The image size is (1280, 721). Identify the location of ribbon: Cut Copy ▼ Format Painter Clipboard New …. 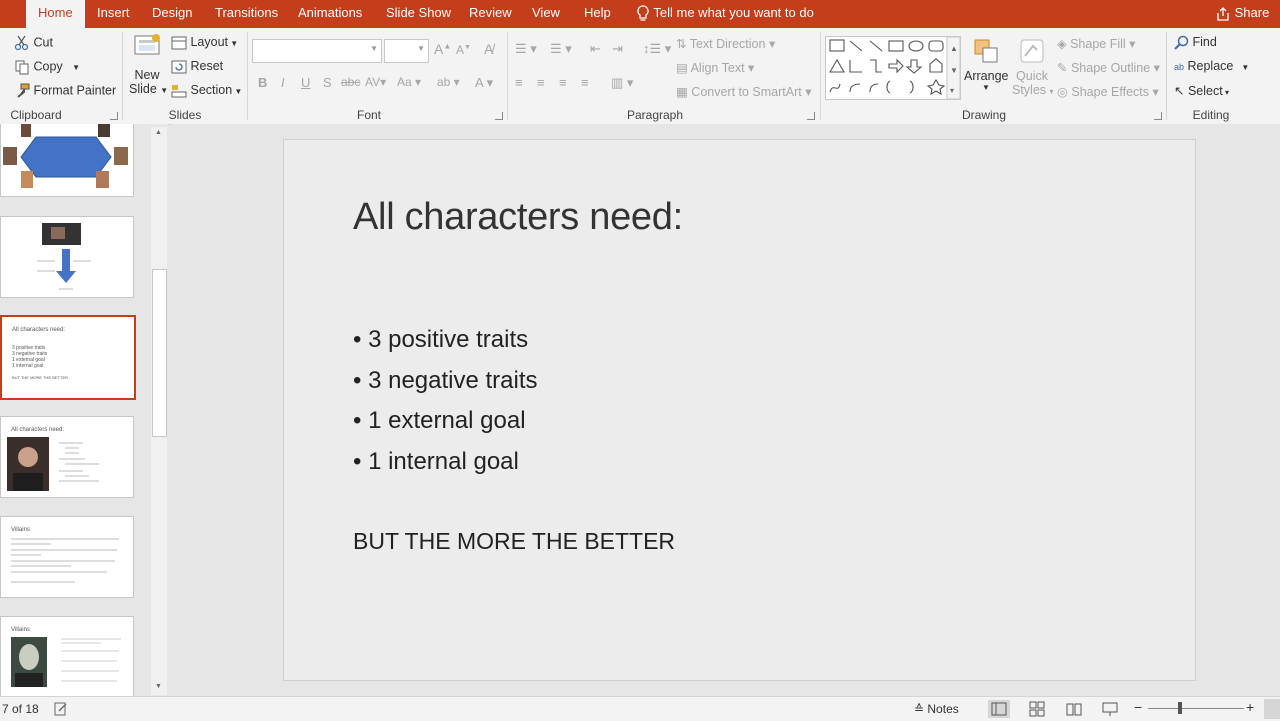
(640, 76).